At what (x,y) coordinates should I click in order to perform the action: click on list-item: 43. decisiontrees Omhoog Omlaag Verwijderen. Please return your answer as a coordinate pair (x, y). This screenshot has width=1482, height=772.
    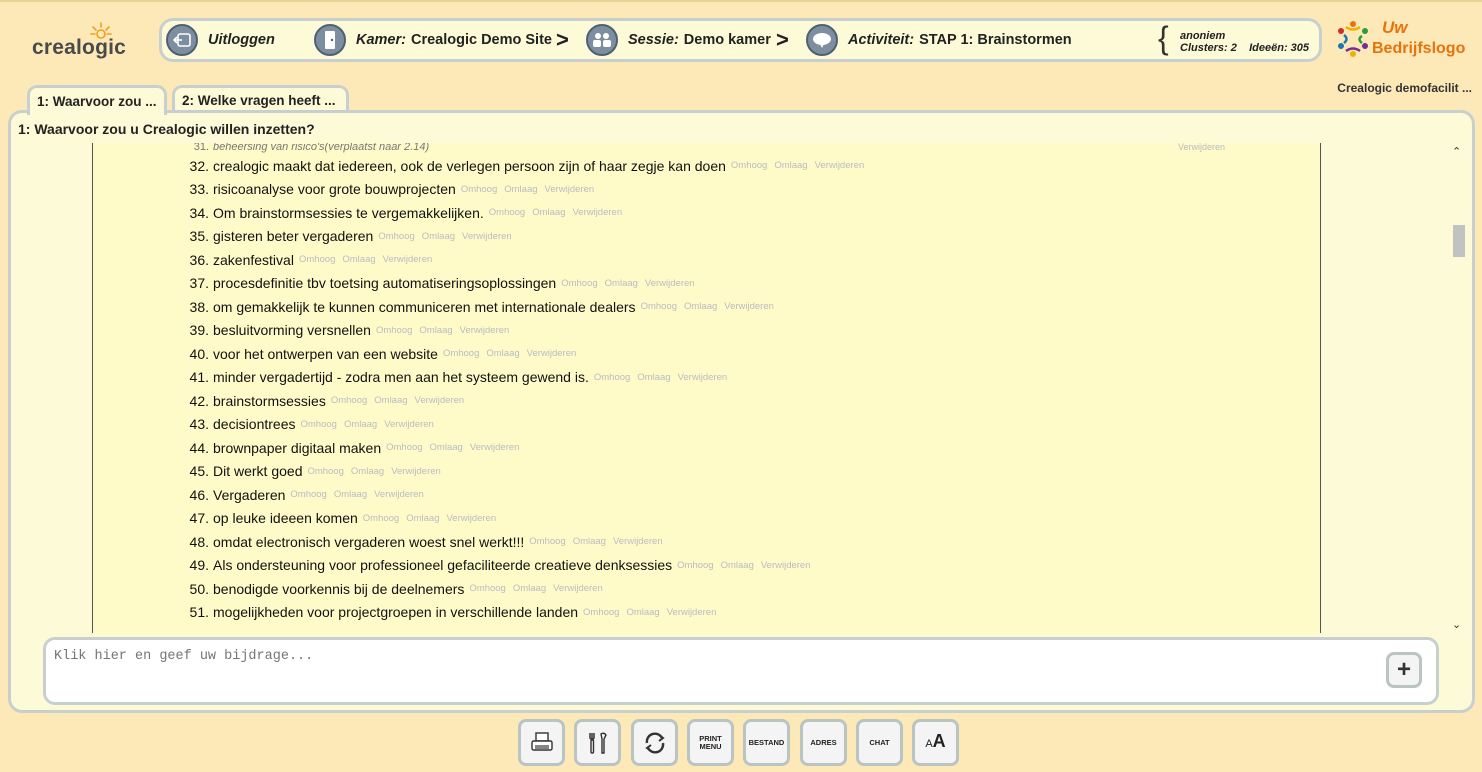
    Looking at the image, I should click on (706, 425).